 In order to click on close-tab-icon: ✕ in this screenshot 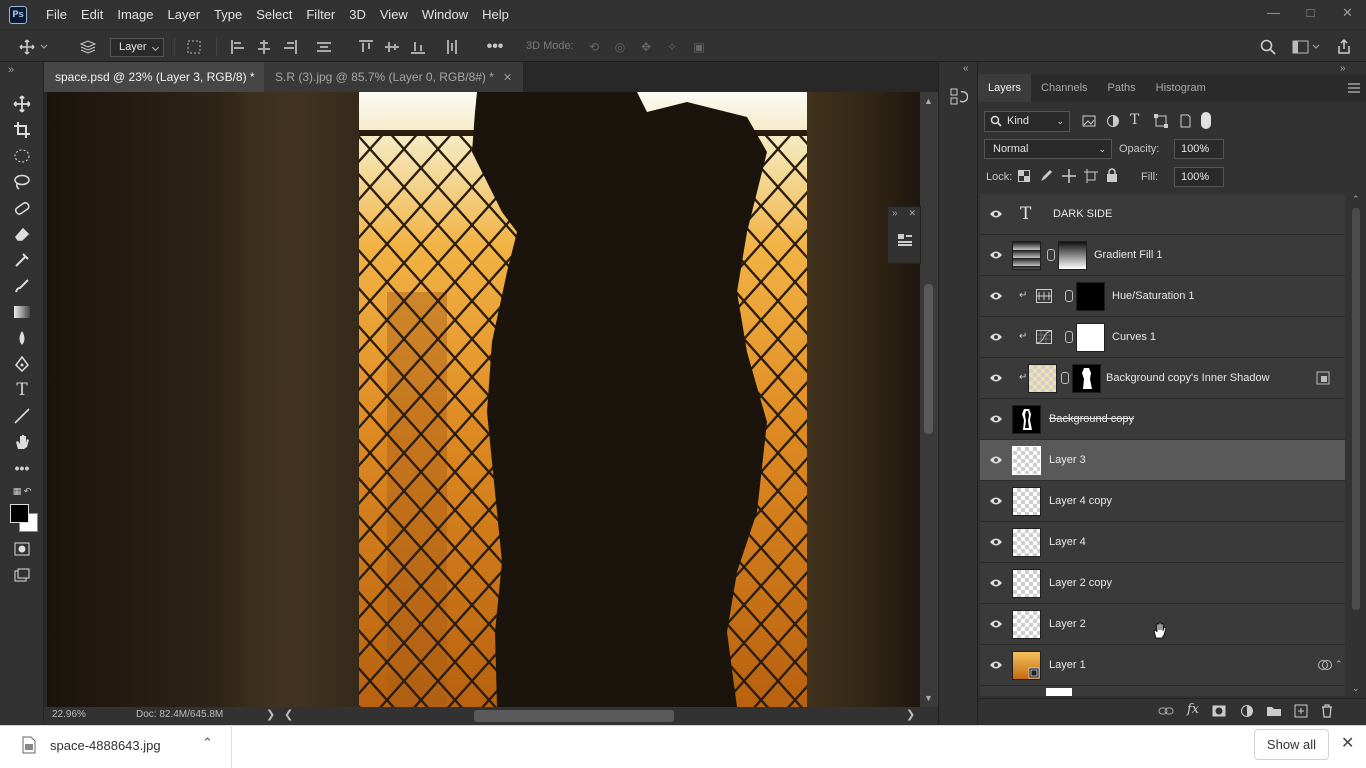, I will do `click(507, 78)`.